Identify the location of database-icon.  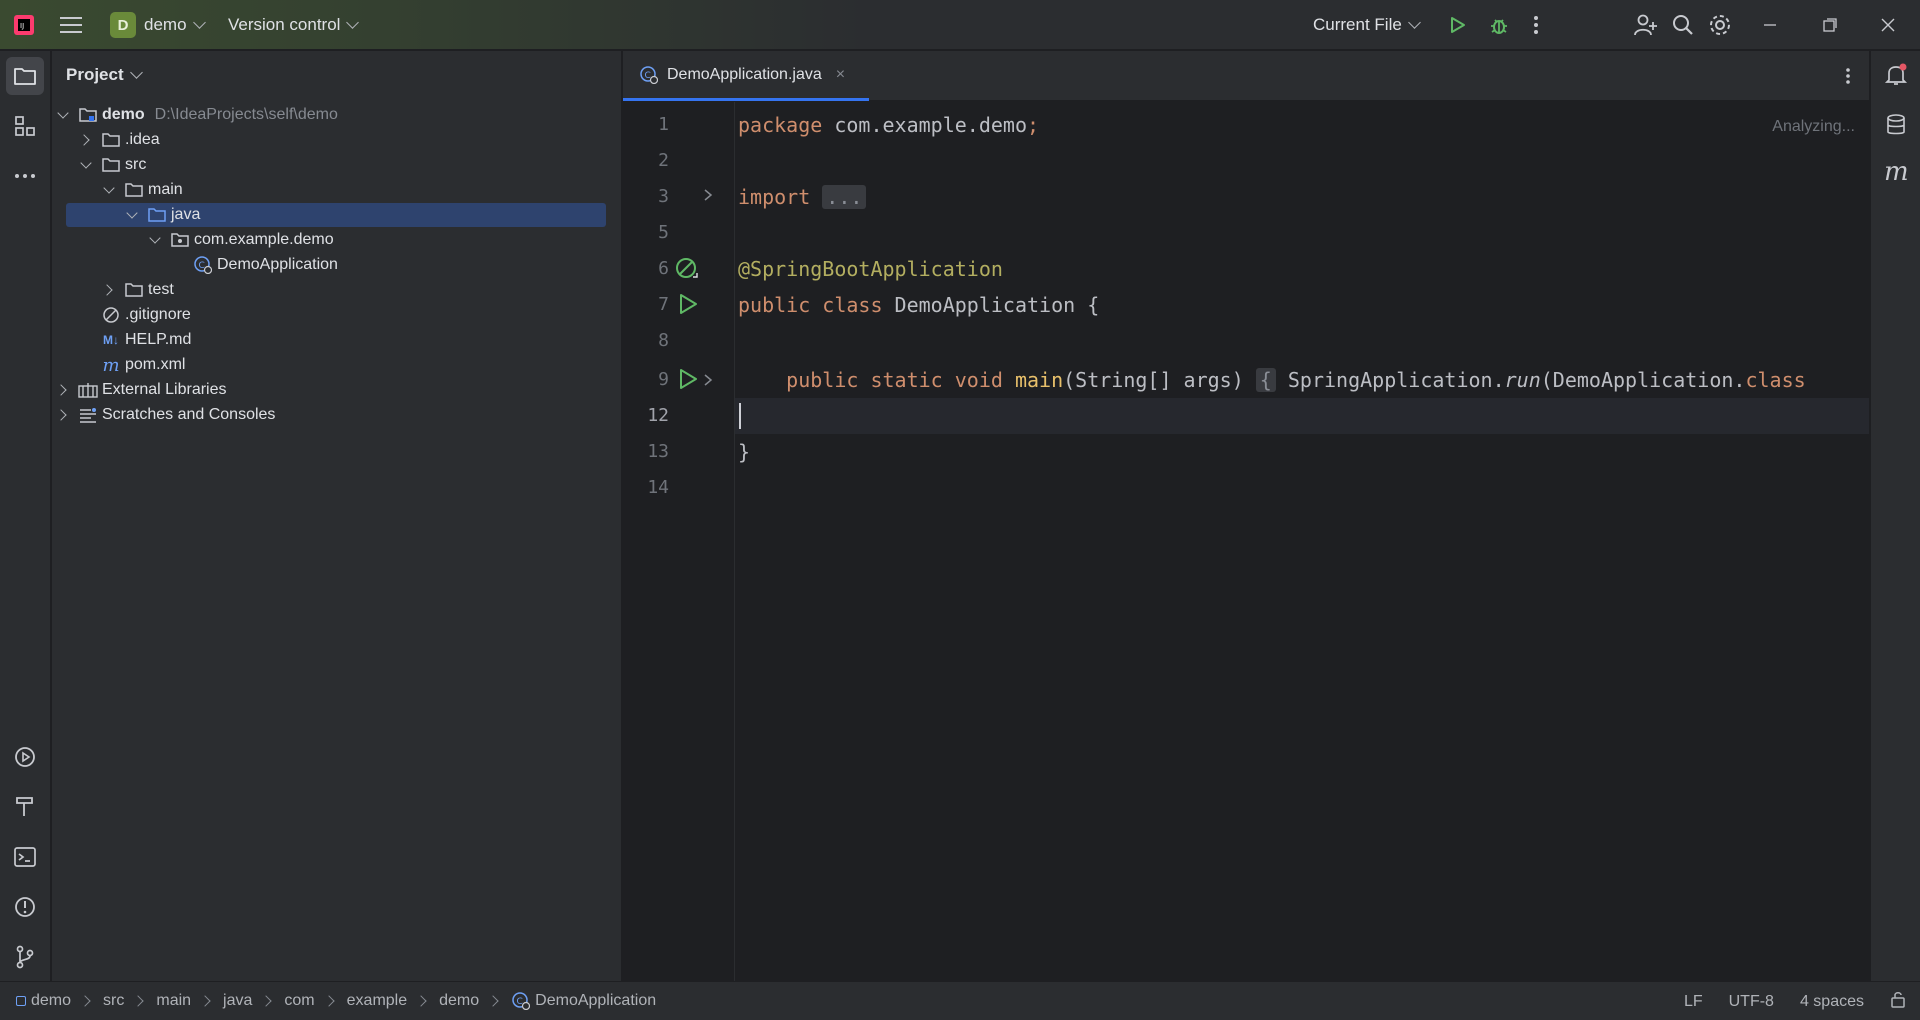
(1896, 127).